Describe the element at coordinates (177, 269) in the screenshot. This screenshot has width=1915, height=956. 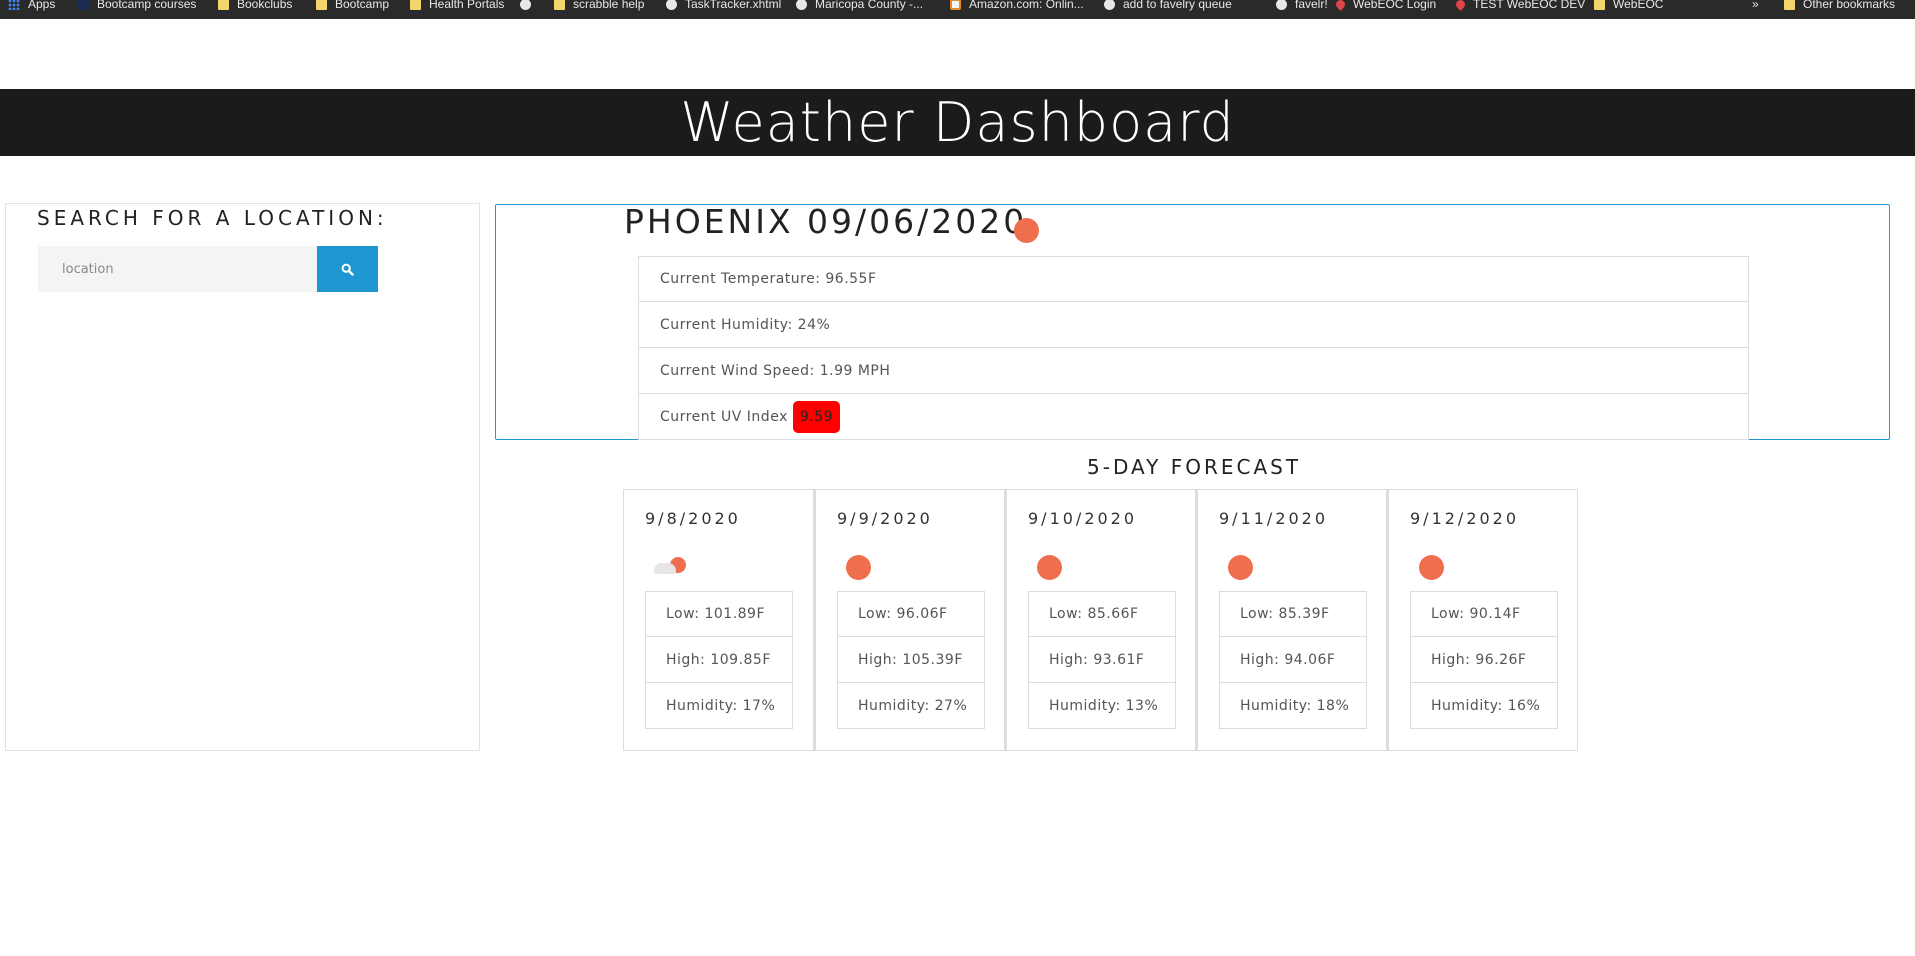
I see `location-search-input` at that location.